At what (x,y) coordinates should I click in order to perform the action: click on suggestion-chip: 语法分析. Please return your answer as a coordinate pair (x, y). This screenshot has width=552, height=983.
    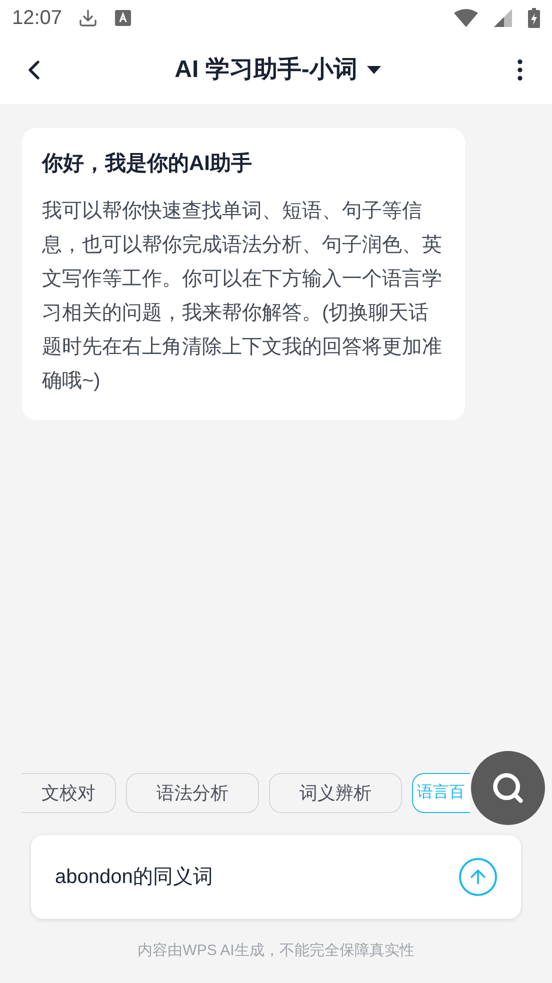
    Looking at the image, I should click on (192, 793).